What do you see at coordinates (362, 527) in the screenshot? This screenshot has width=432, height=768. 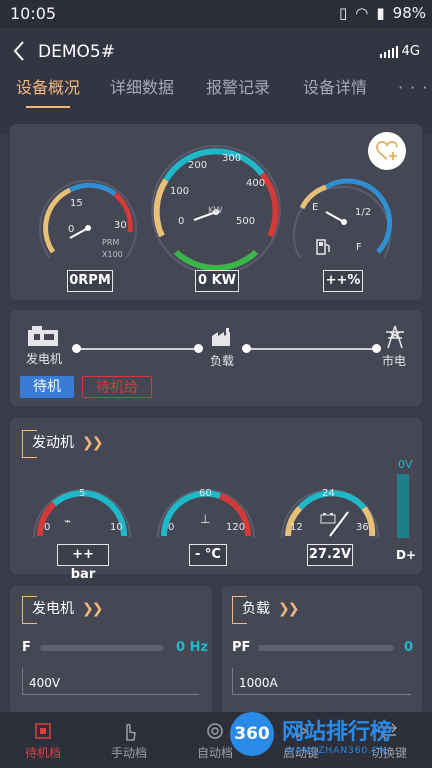 I see `battery-tick-36: 36` at bounding box center [362, 527].